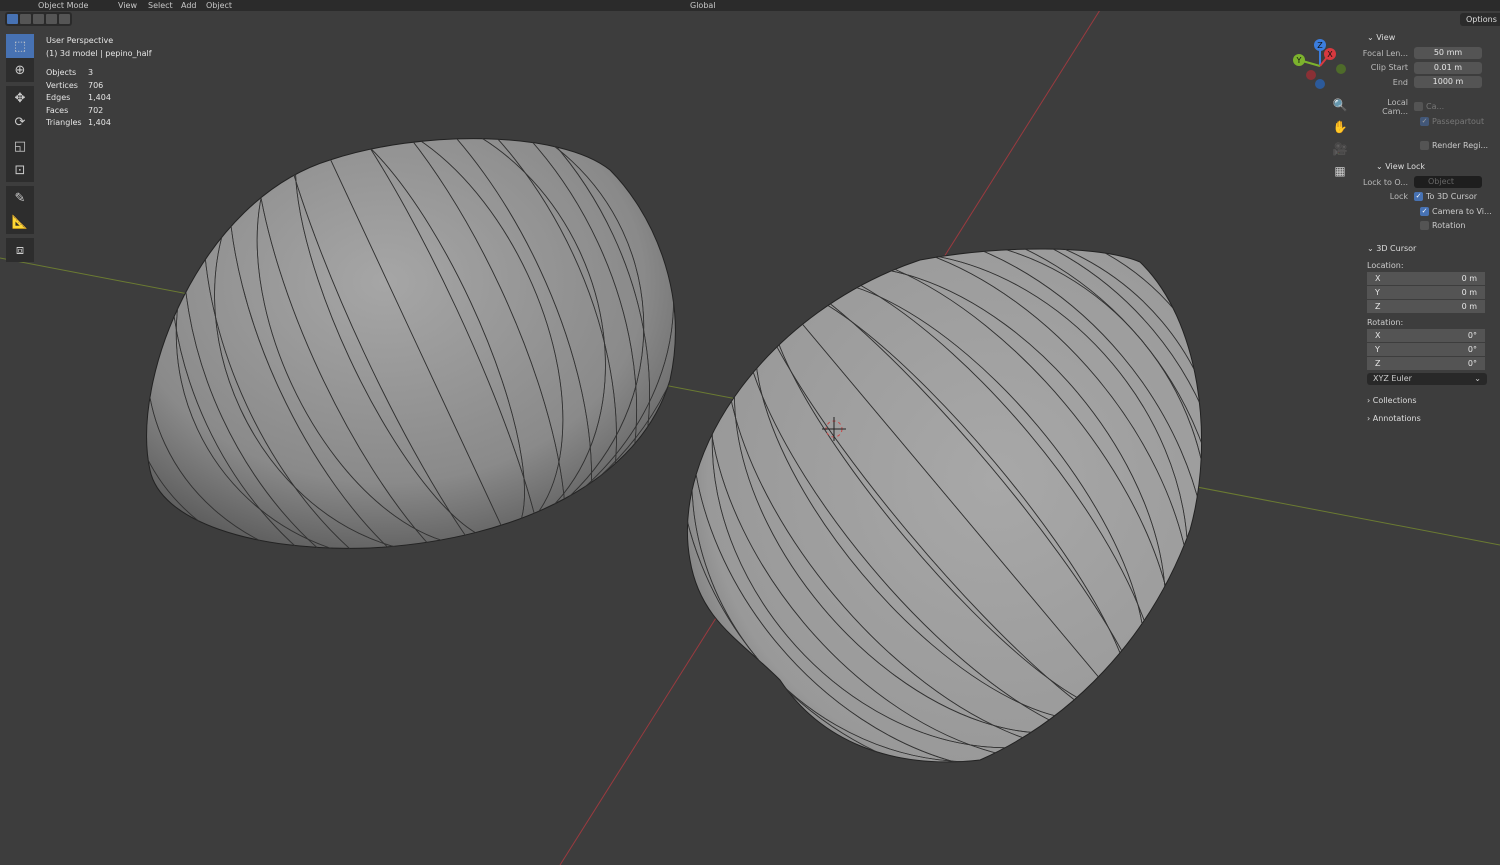  I want to click on passepartout-checkbox: ✓, so click(1424, 121).